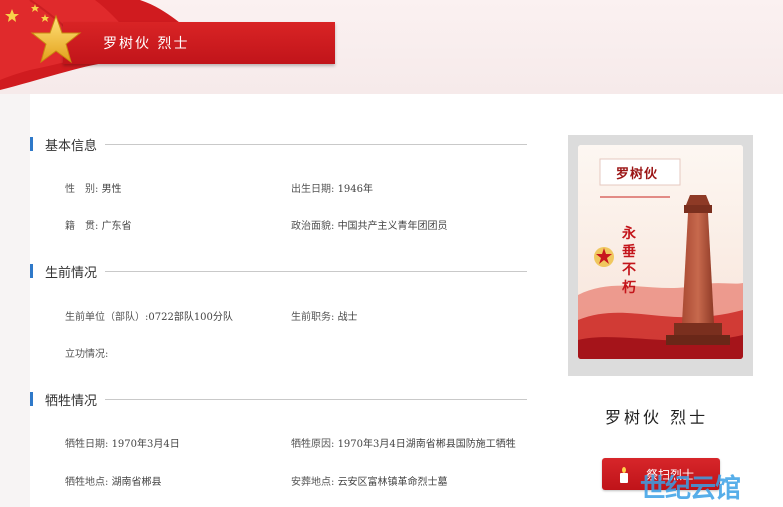  I want to click on origin-value: 广东省, so click(116, 226).